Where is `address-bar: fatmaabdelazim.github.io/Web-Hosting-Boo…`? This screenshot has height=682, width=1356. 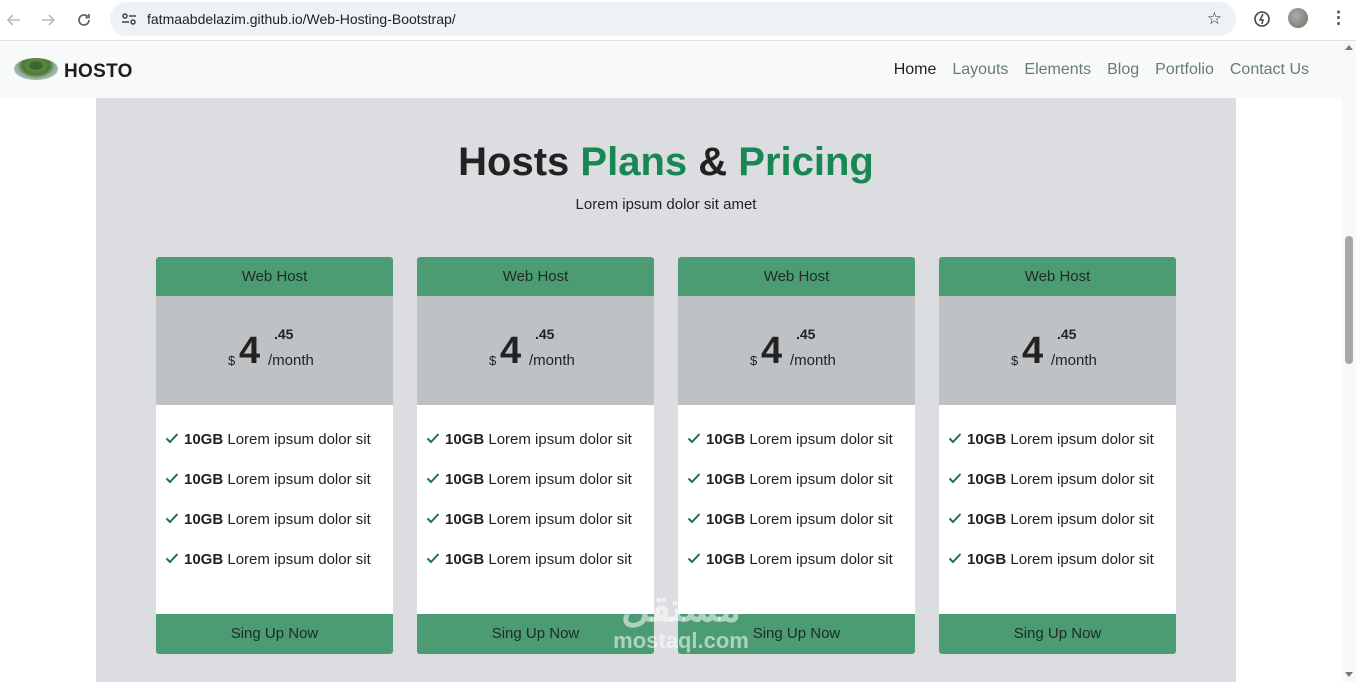
address-bar: fatmaabdelazim.github.io/Web-Hosting-Boo… is located at coordinates (673, 19).